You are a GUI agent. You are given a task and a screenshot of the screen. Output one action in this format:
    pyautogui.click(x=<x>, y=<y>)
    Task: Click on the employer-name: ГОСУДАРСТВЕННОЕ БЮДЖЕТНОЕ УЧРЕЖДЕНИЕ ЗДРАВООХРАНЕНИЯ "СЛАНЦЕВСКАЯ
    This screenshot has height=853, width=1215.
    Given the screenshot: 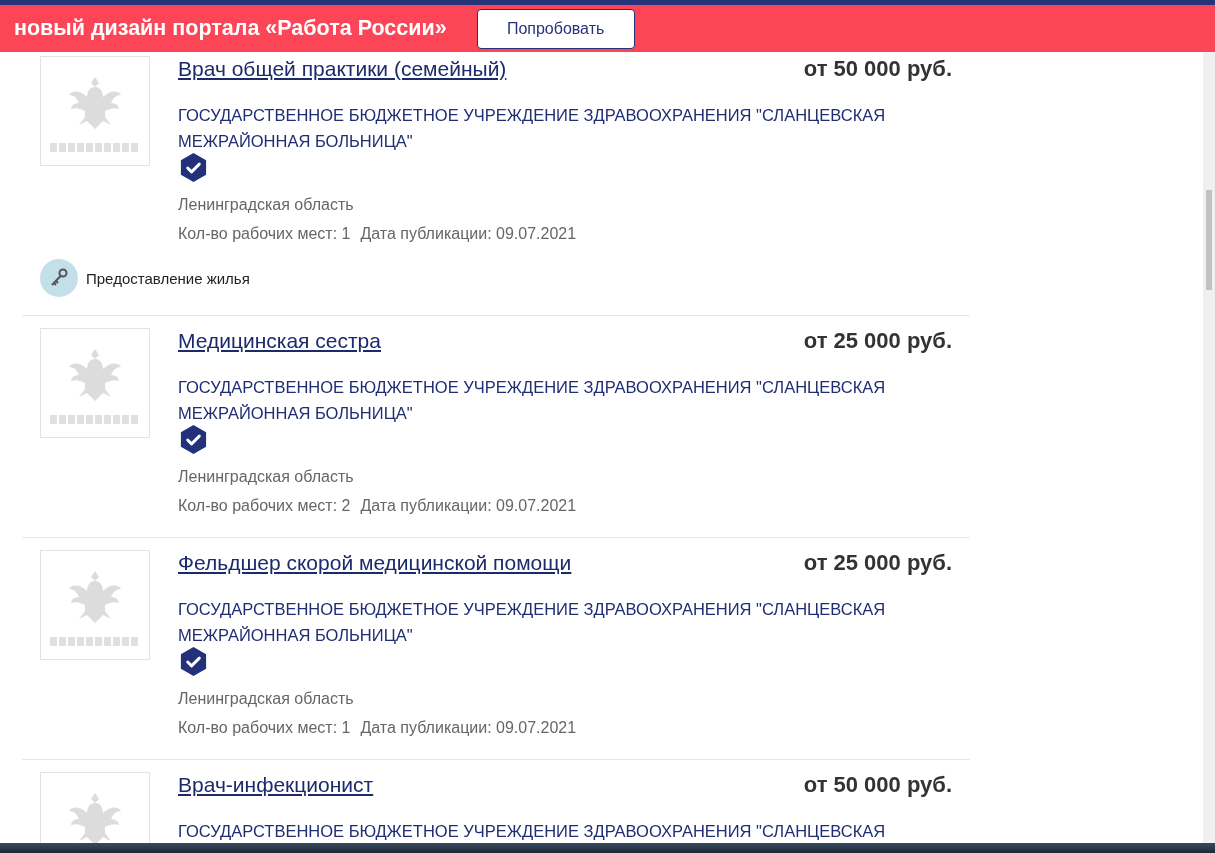 What is the action you would take?
    pyautogui.click(x=532, y=831)
    